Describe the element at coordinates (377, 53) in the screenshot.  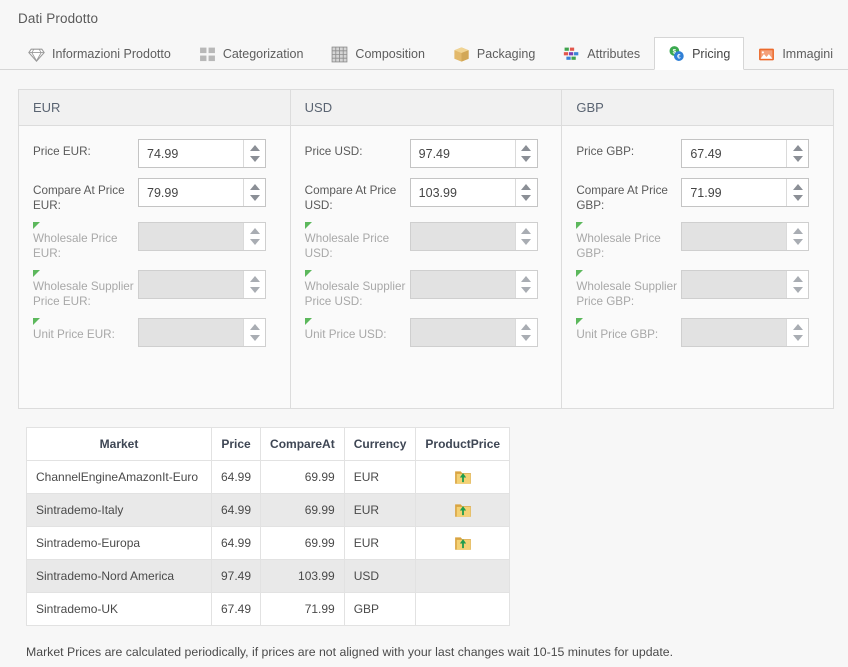
I see `tab-composition: Composition` at that location.